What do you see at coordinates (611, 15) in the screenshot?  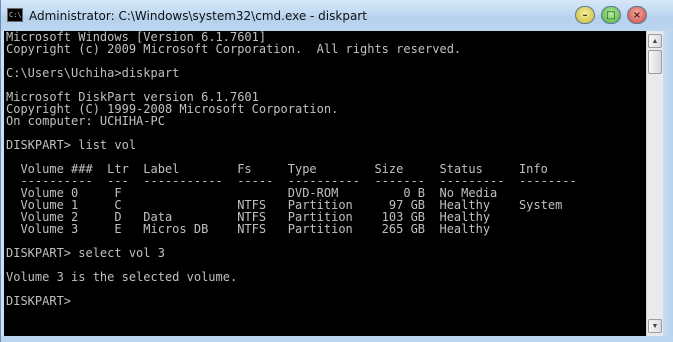 I see `maximize-button: □` at bounding box center [611, 15].